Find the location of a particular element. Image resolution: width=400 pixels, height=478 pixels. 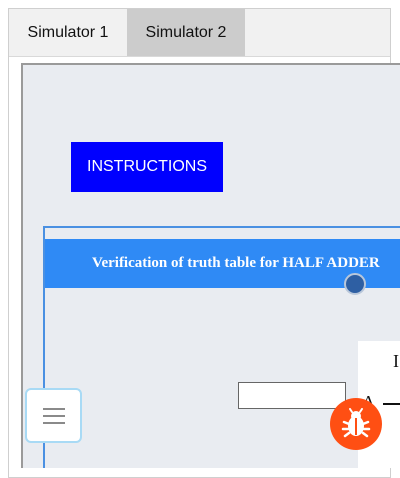

bug-icon is located at coordinates (356, 423).